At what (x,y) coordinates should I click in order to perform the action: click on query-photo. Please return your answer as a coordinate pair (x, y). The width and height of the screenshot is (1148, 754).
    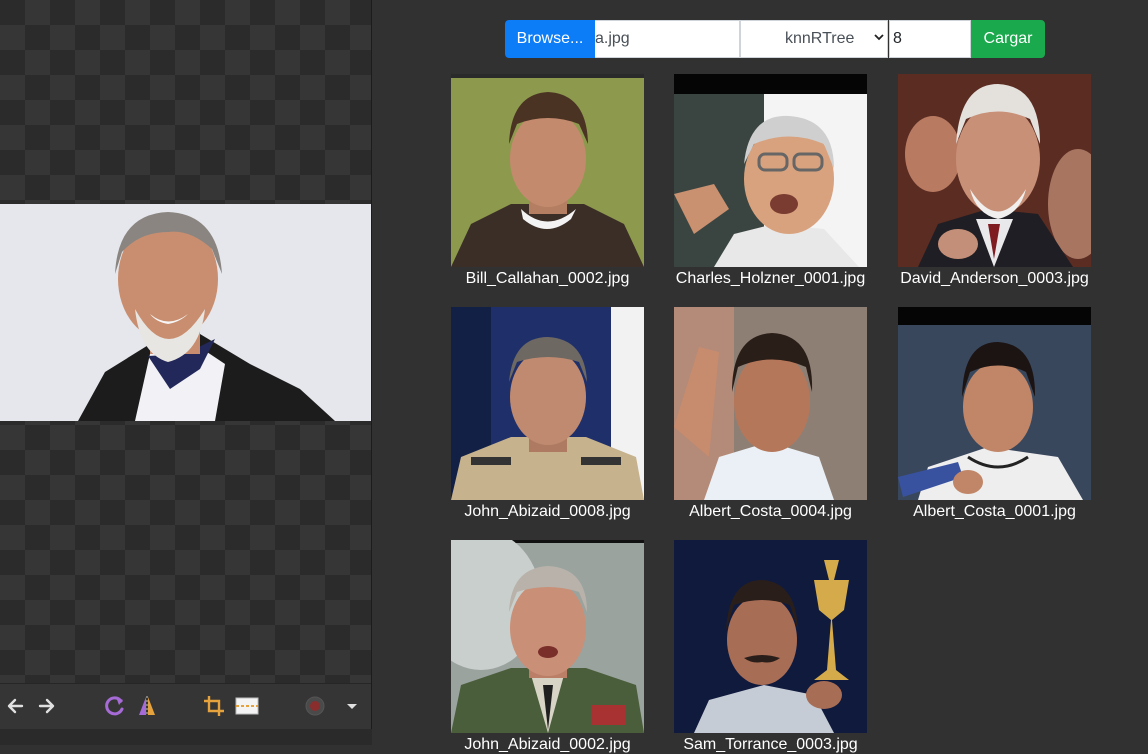
    Looking at the image, I should click on (185, 312).